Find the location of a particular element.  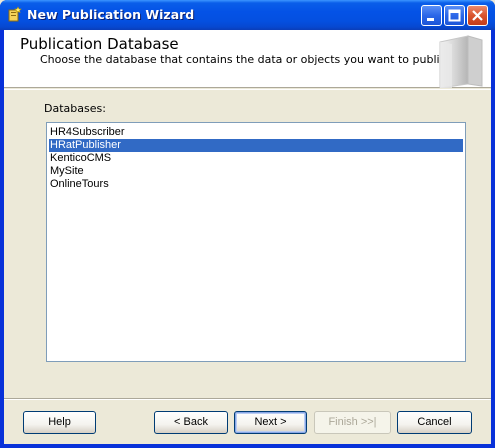

finish-button: Finish >>| is located at coordinates (352, 422).